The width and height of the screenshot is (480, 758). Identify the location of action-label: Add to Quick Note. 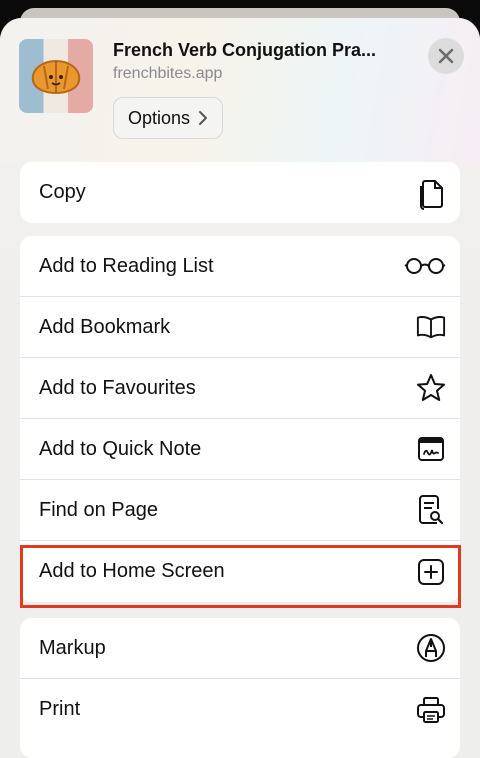
(120, 448).